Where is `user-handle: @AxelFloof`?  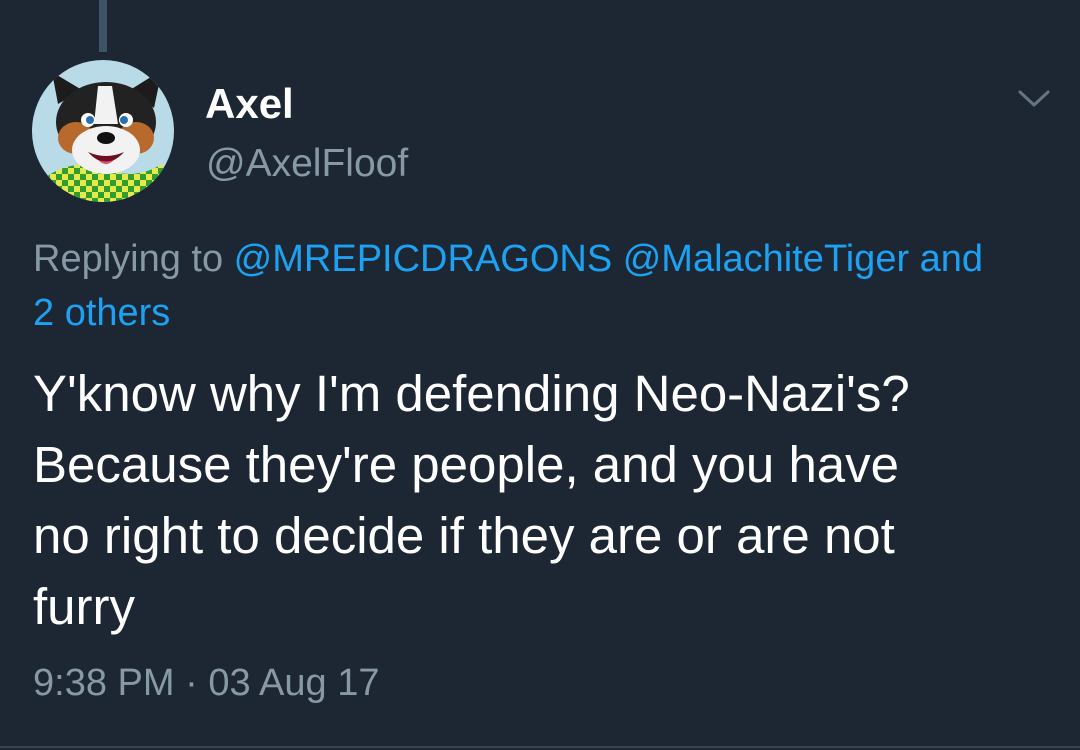 user-handle: @AxelFloof is located at coordinates (307, 164).